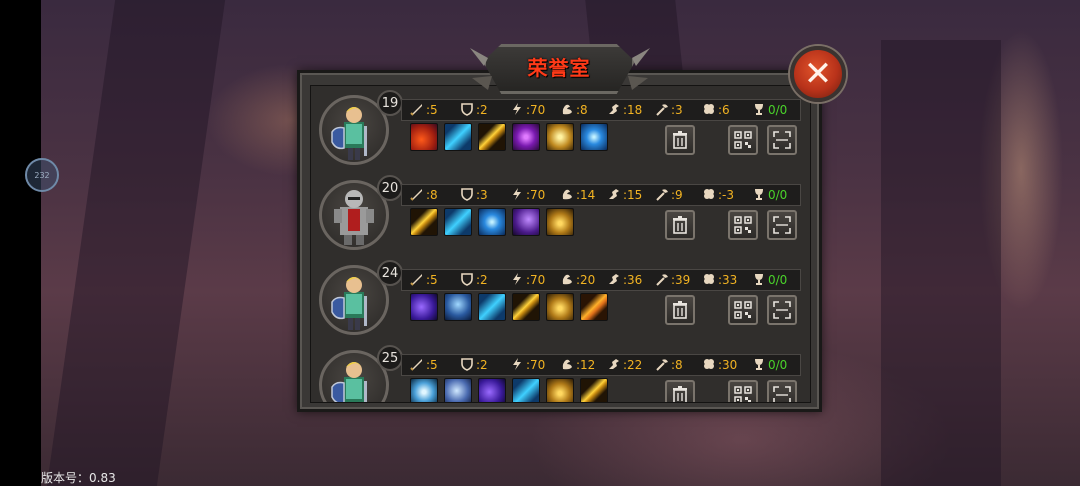 The width and height of the screenshot is (1080, 486). What do you see at coordinates (663, 280) in the screenshot?
I see `critical-icon` at bounding box center [663, 280].